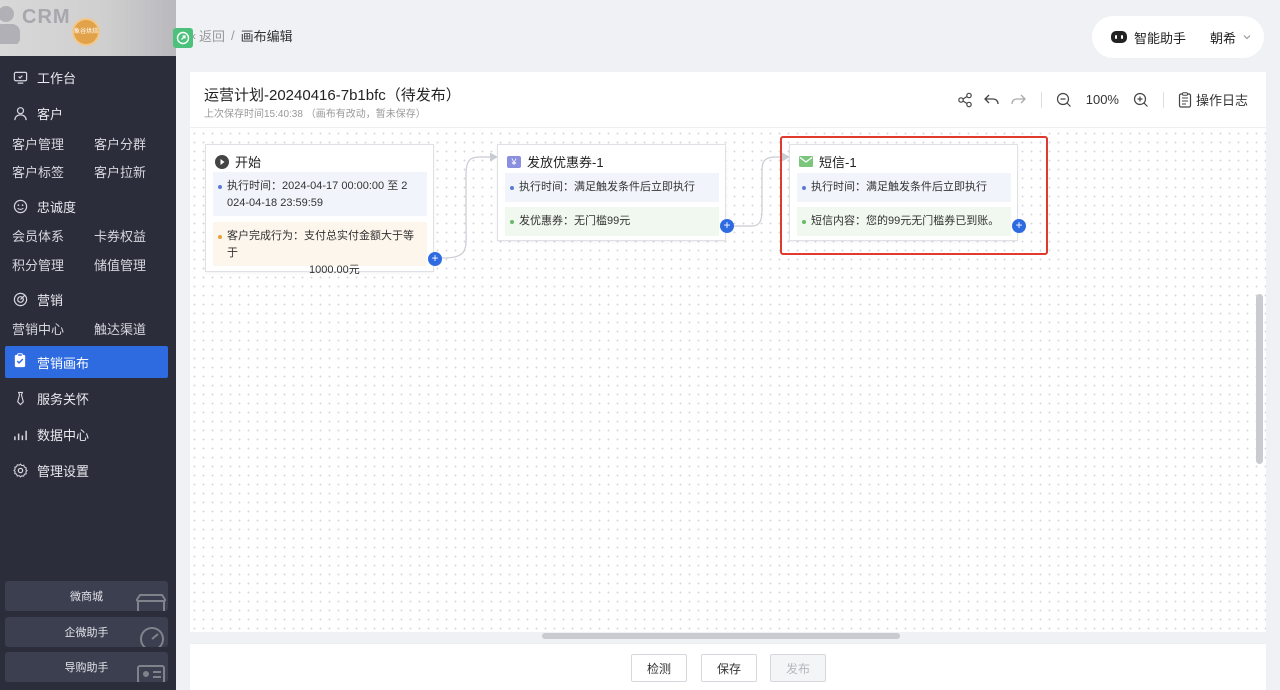 This screenshot has width=1280, height=690. Describe the element at coordinates (37, 113) in the screenshot. I see `nav-customer: 客户` at that location.